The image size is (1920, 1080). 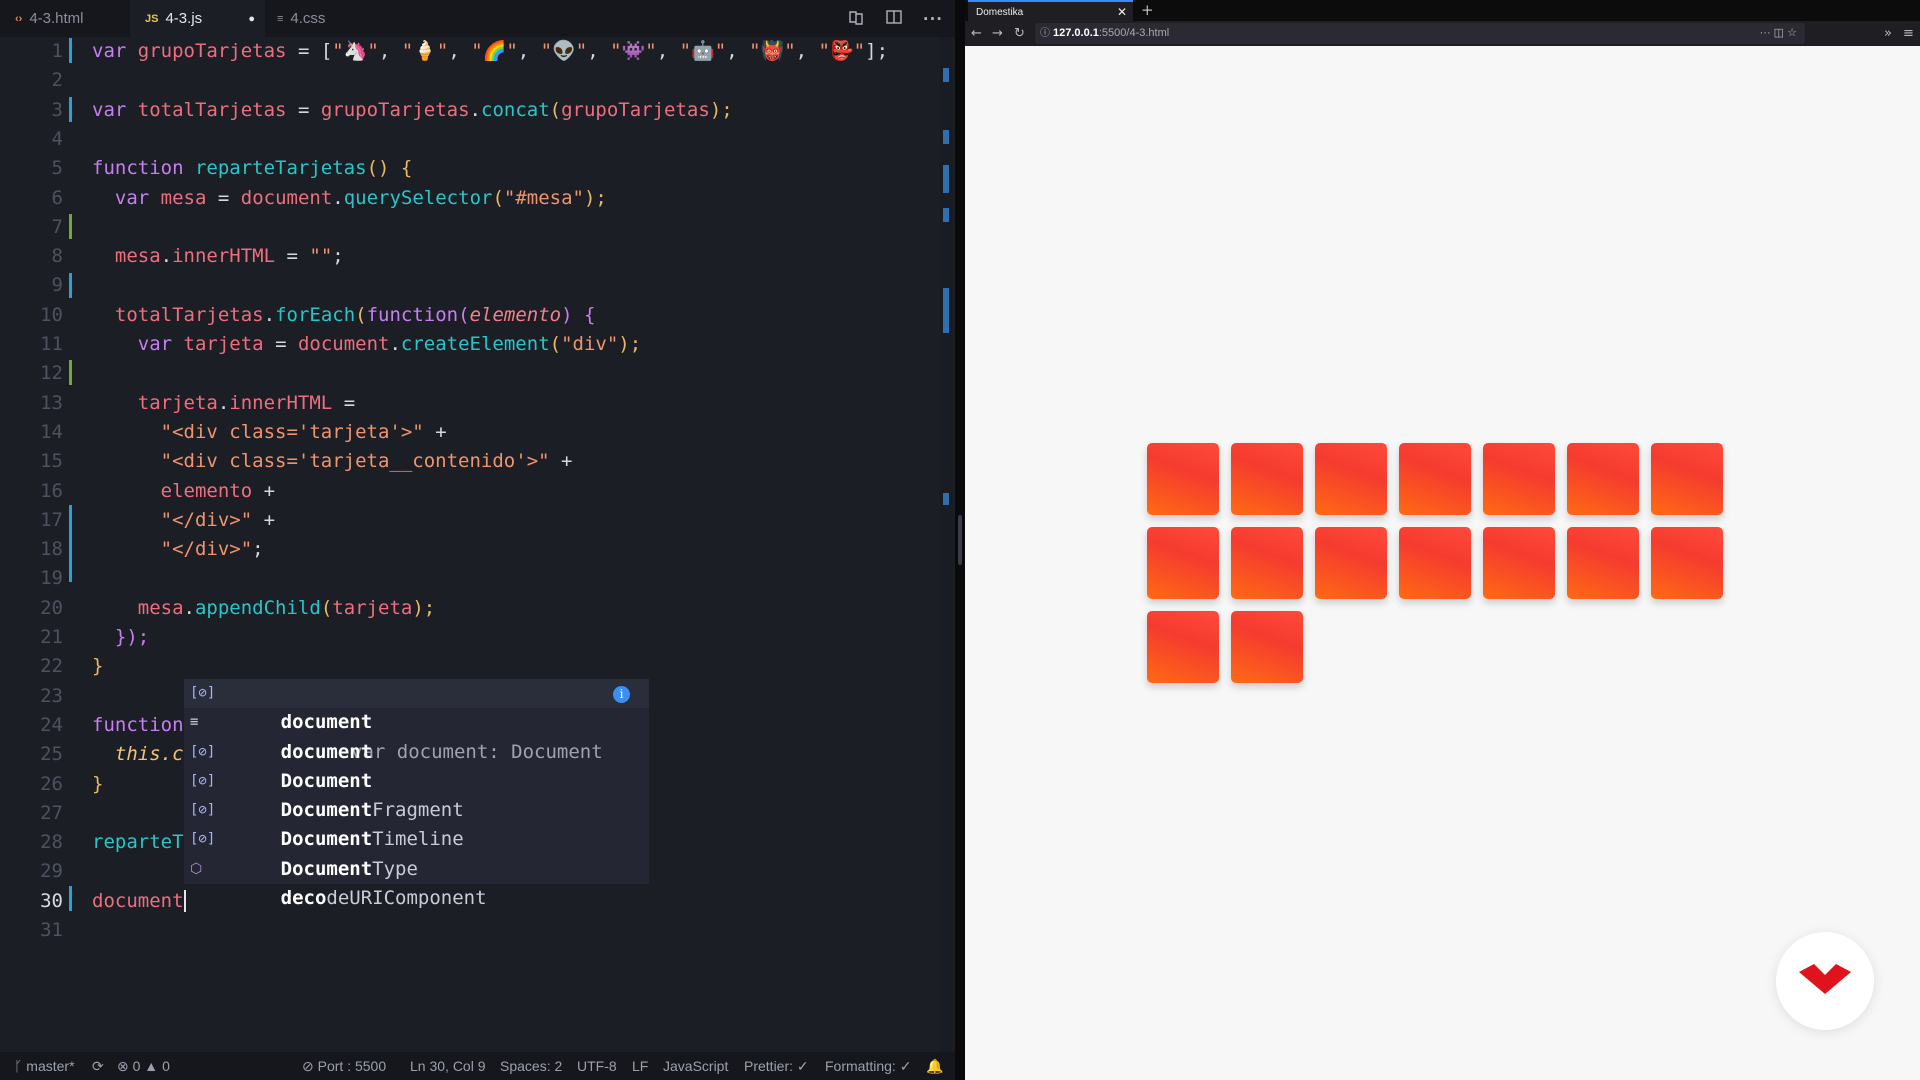 I want to click on end-of-line: LF, so click(x=640, y=1066).